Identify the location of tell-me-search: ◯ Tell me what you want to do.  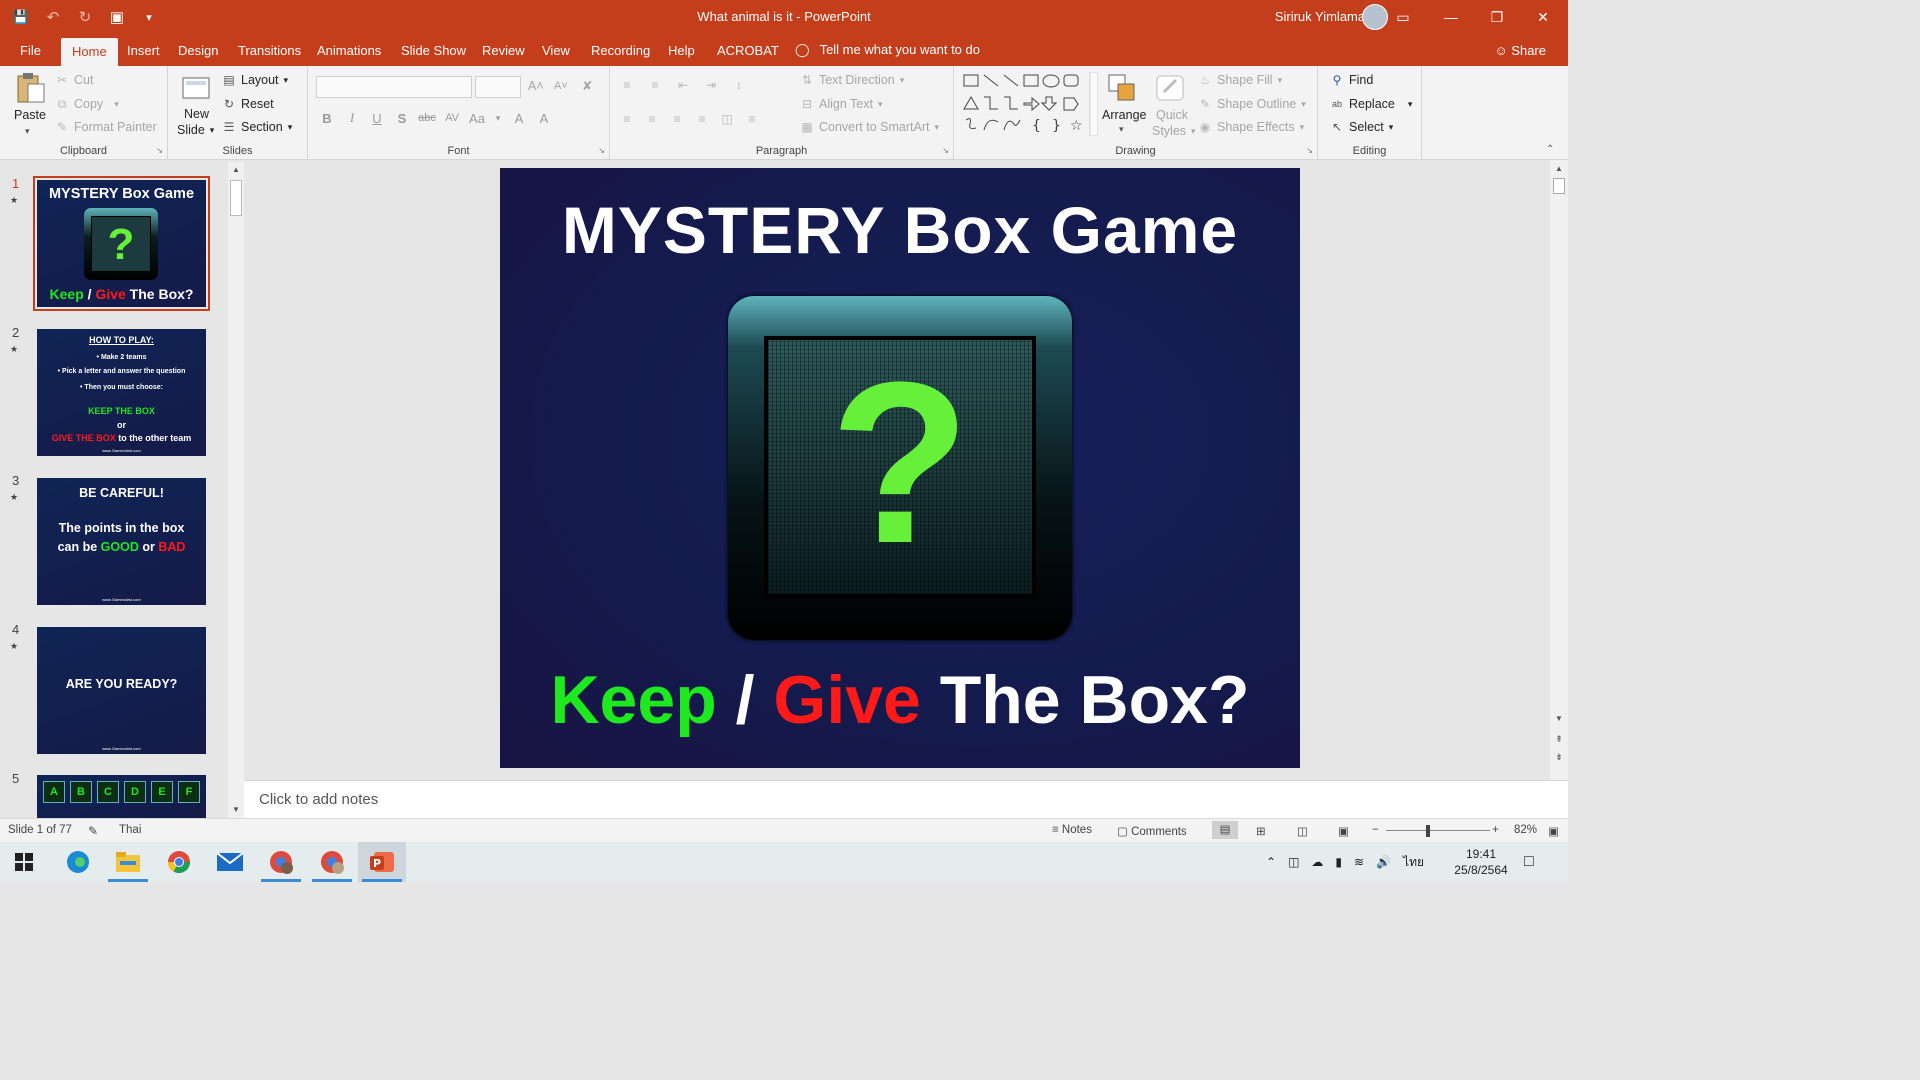
(887, 50).